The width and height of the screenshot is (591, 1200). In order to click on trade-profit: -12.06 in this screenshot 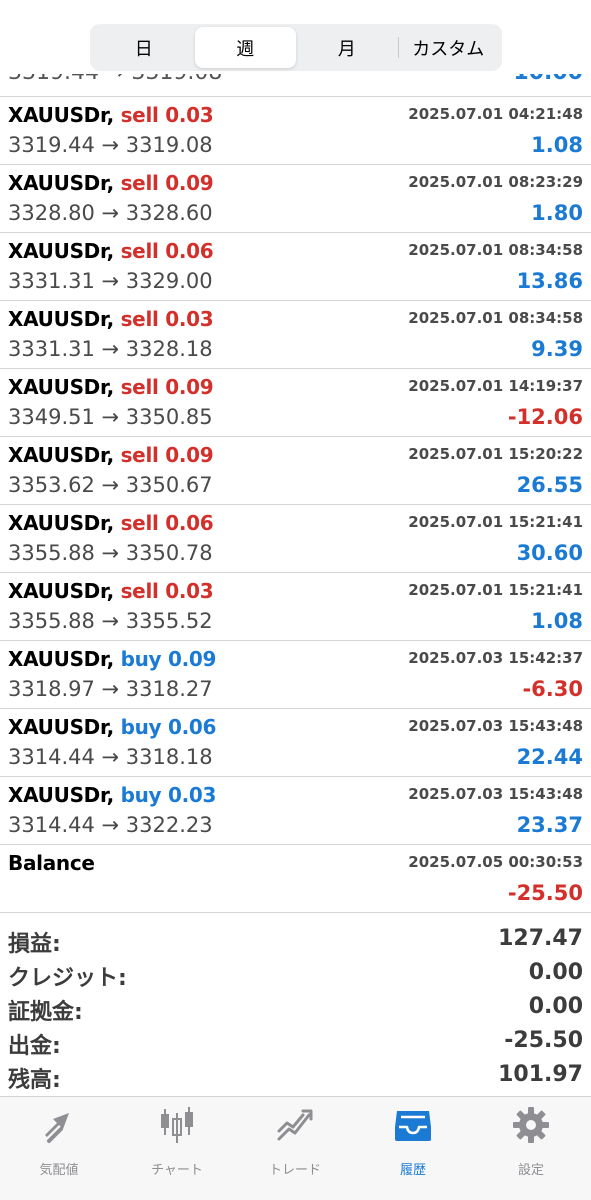, I will do `click(545, 417)`.